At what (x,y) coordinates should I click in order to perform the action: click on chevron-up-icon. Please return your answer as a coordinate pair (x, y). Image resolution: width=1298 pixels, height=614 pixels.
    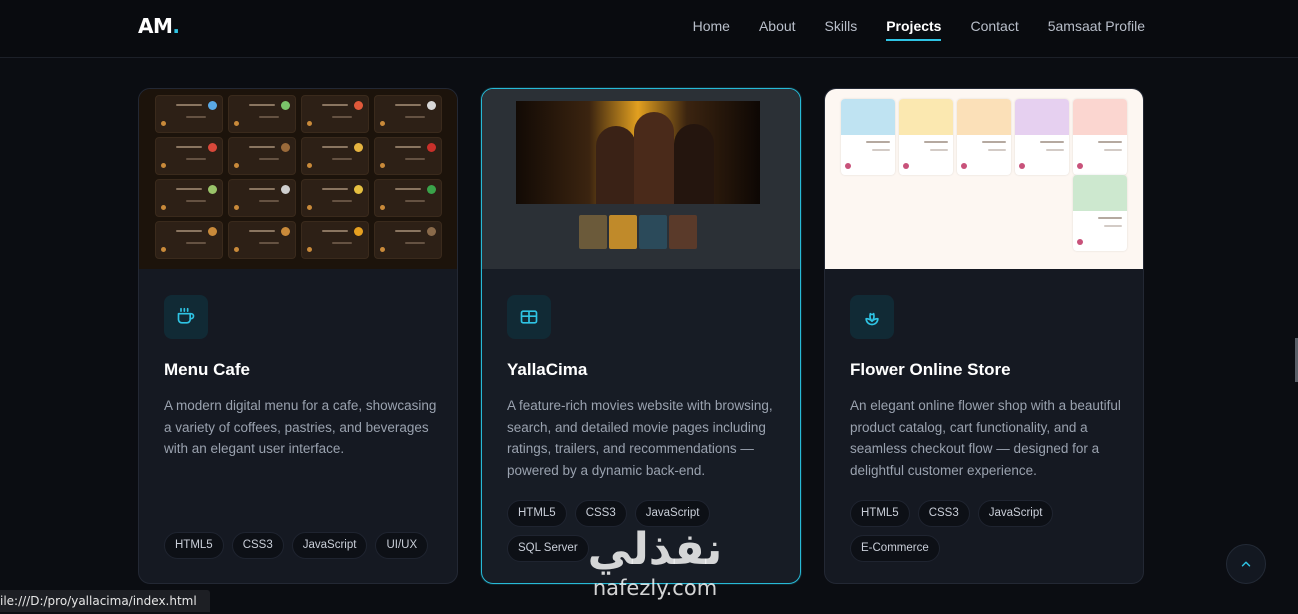
    Looking at the image, I should click on (1246, 564).